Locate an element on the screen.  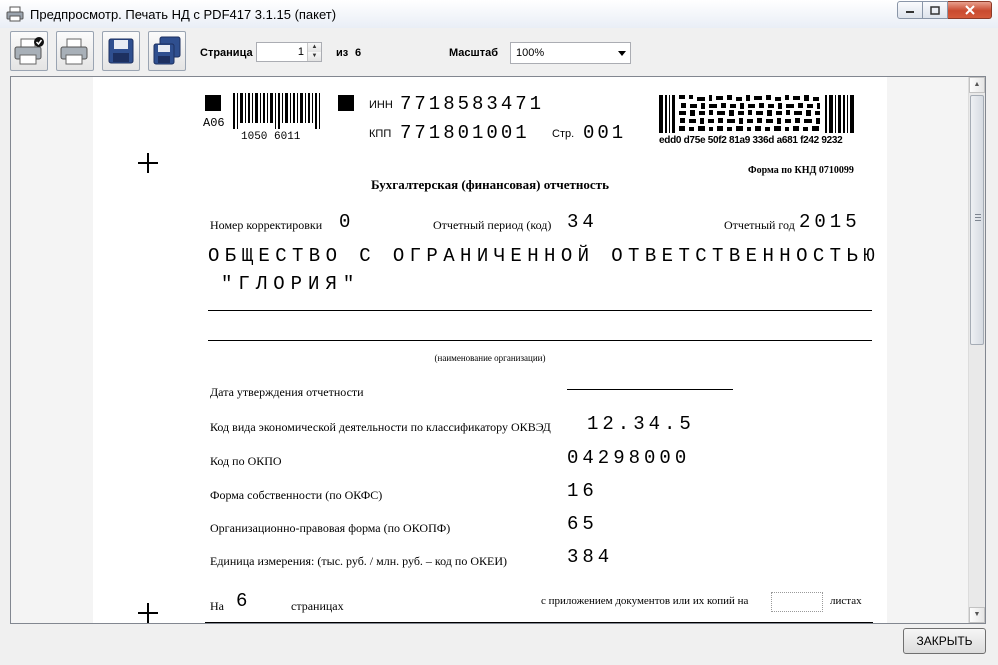
bottom-bar is located at coordinates (499, 644).